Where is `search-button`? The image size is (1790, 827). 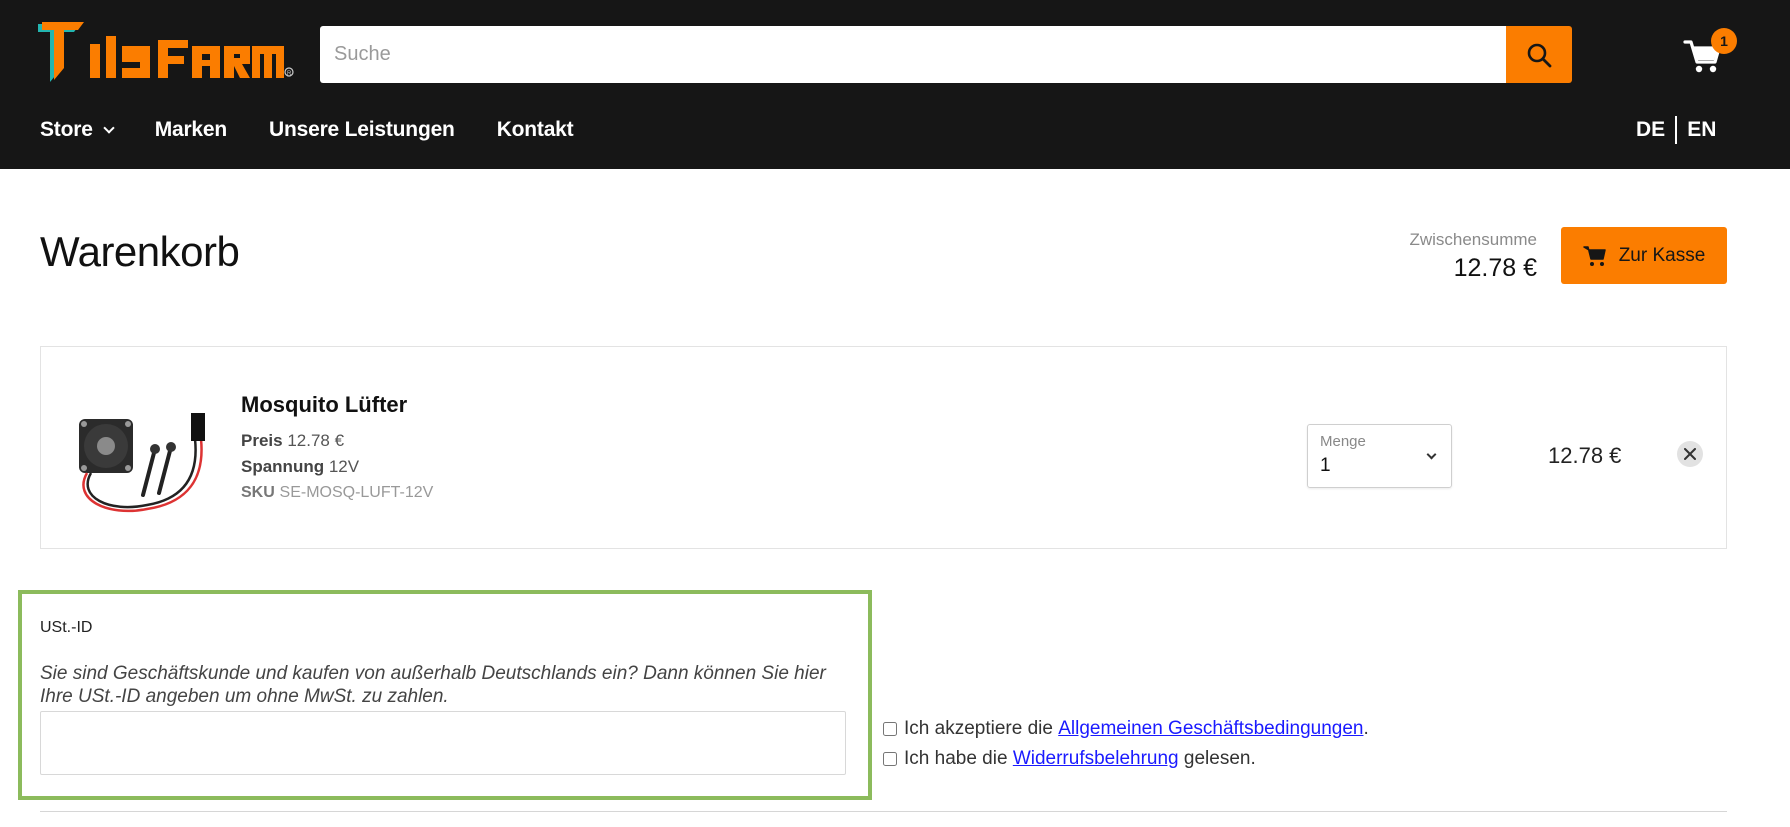 search-button is located at coordinates (1539, 54).